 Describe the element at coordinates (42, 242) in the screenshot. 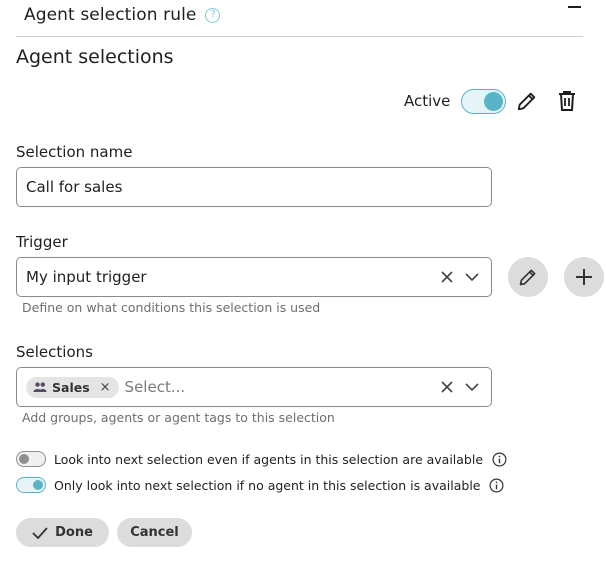

I see `trigger-label: Trigger` at that location.